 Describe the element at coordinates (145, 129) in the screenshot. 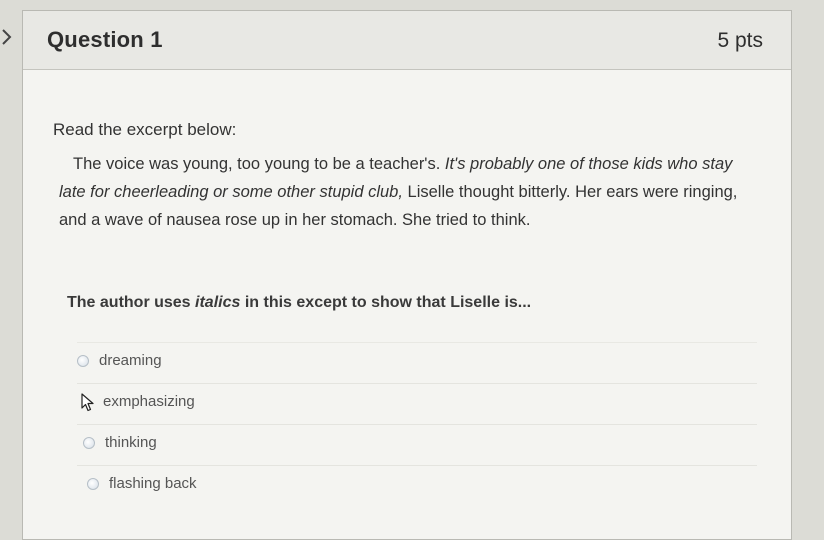

I see `question-intro: Read the excerpt below:` at that location.